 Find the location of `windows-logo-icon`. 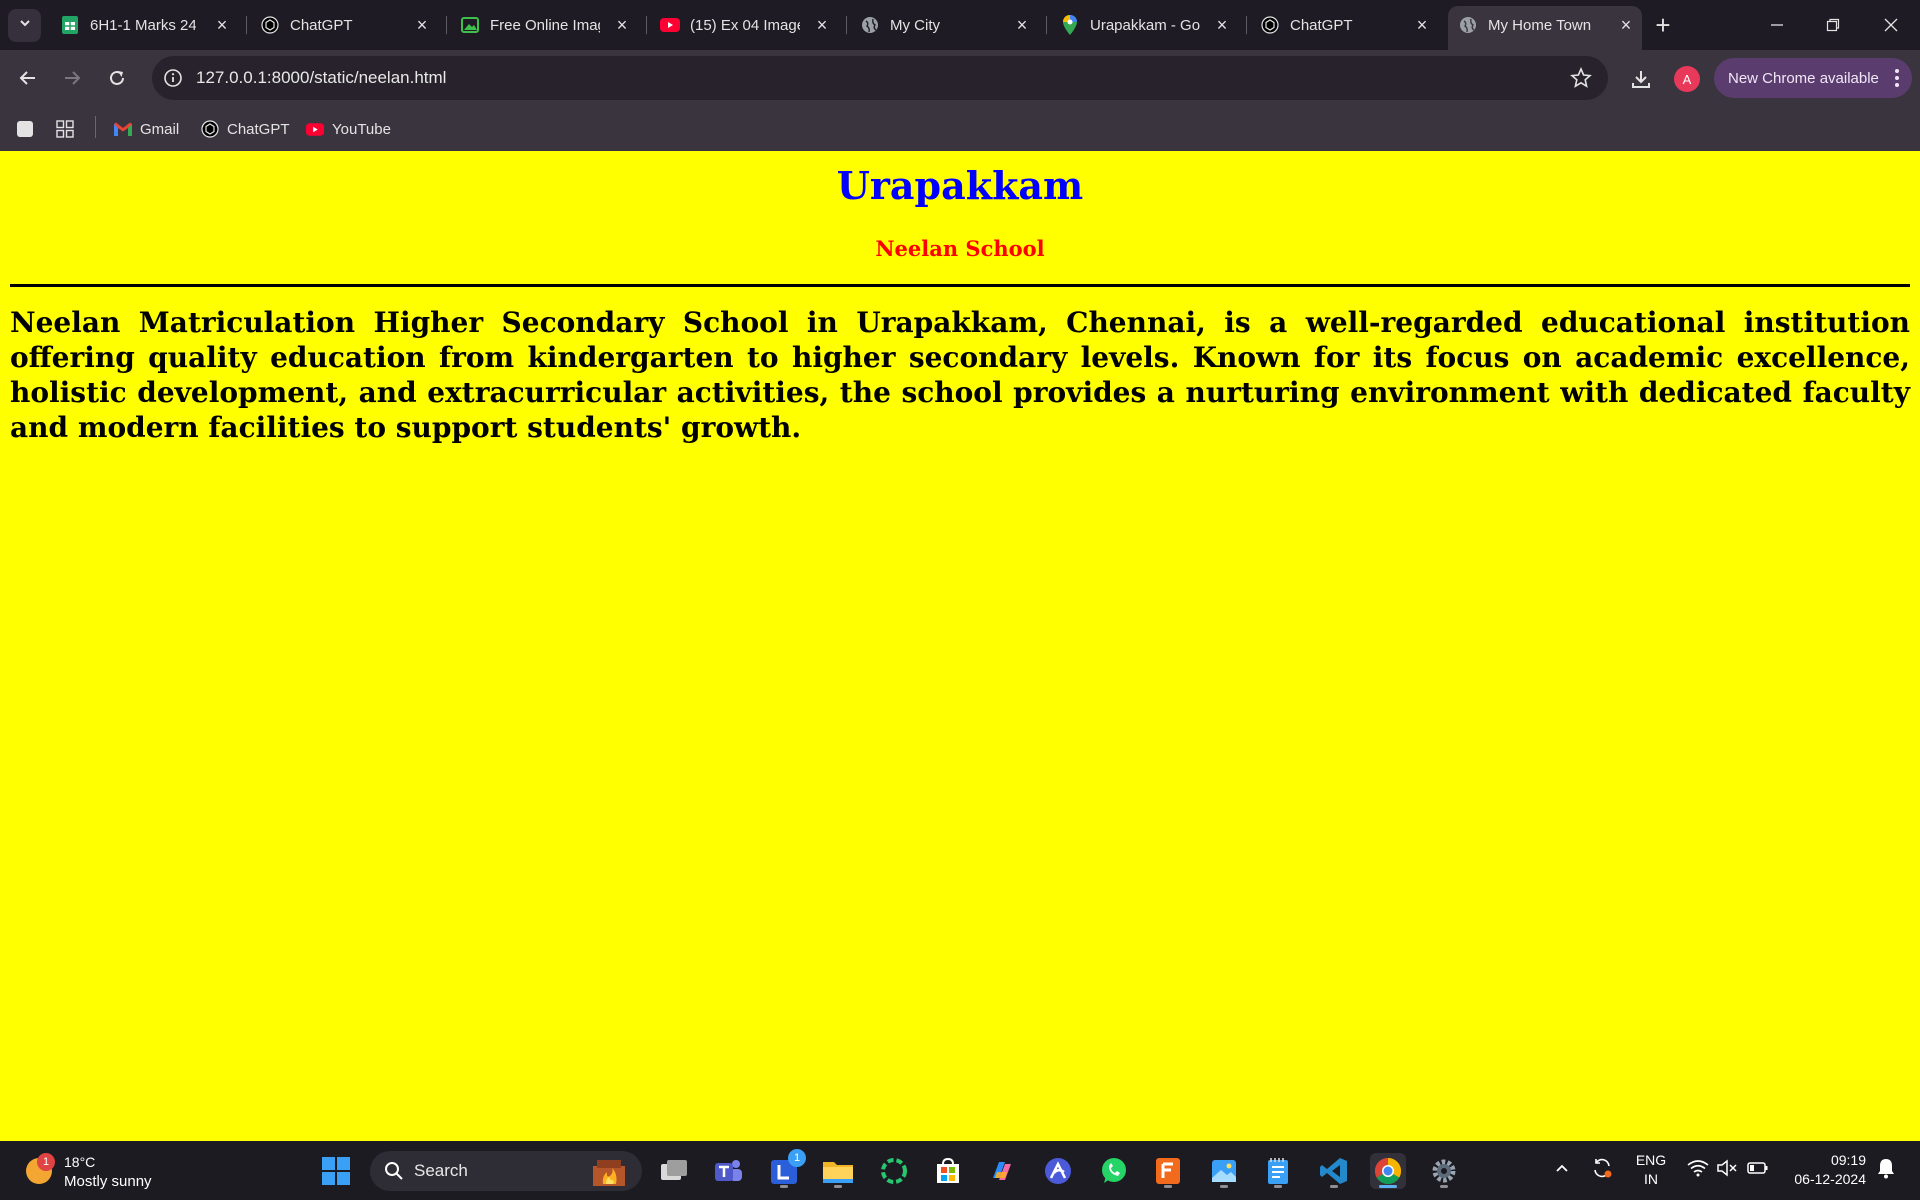

windows-logo-icon is located at coordinates (336, 1171).